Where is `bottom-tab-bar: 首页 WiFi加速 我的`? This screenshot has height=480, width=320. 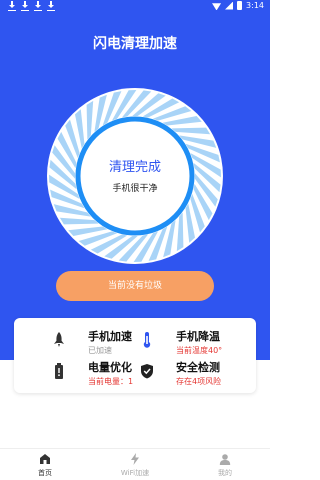
bottom-tab-bar: 首页 WiFi加速 我的 is located at coordinates (135, 464).